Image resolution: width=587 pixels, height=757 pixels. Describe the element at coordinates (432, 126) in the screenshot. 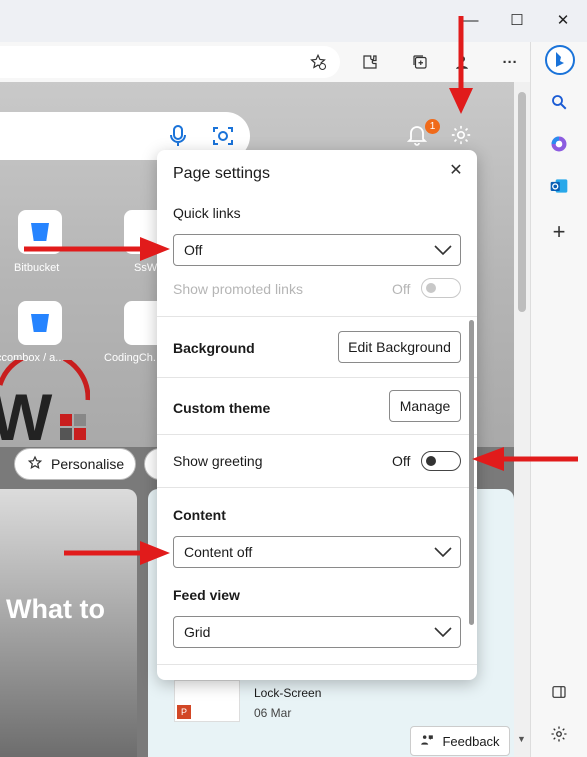

I see `notification-badge: 1` at that location.